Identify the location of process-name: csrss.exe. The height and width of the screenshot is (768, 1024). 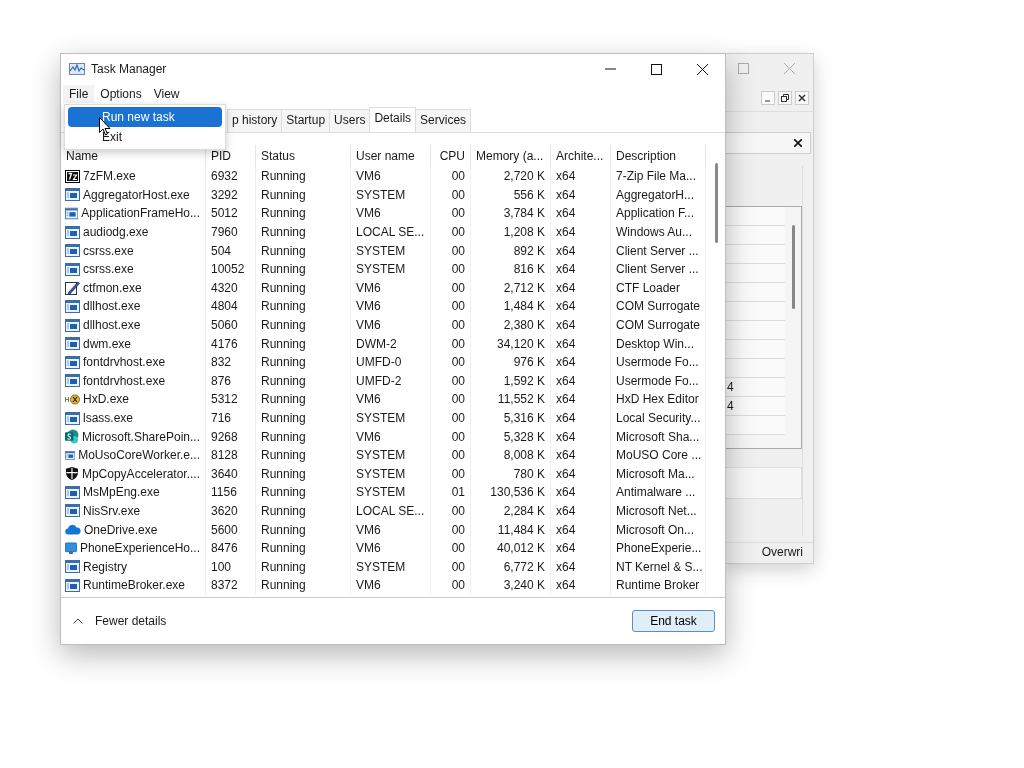
(108, 250).